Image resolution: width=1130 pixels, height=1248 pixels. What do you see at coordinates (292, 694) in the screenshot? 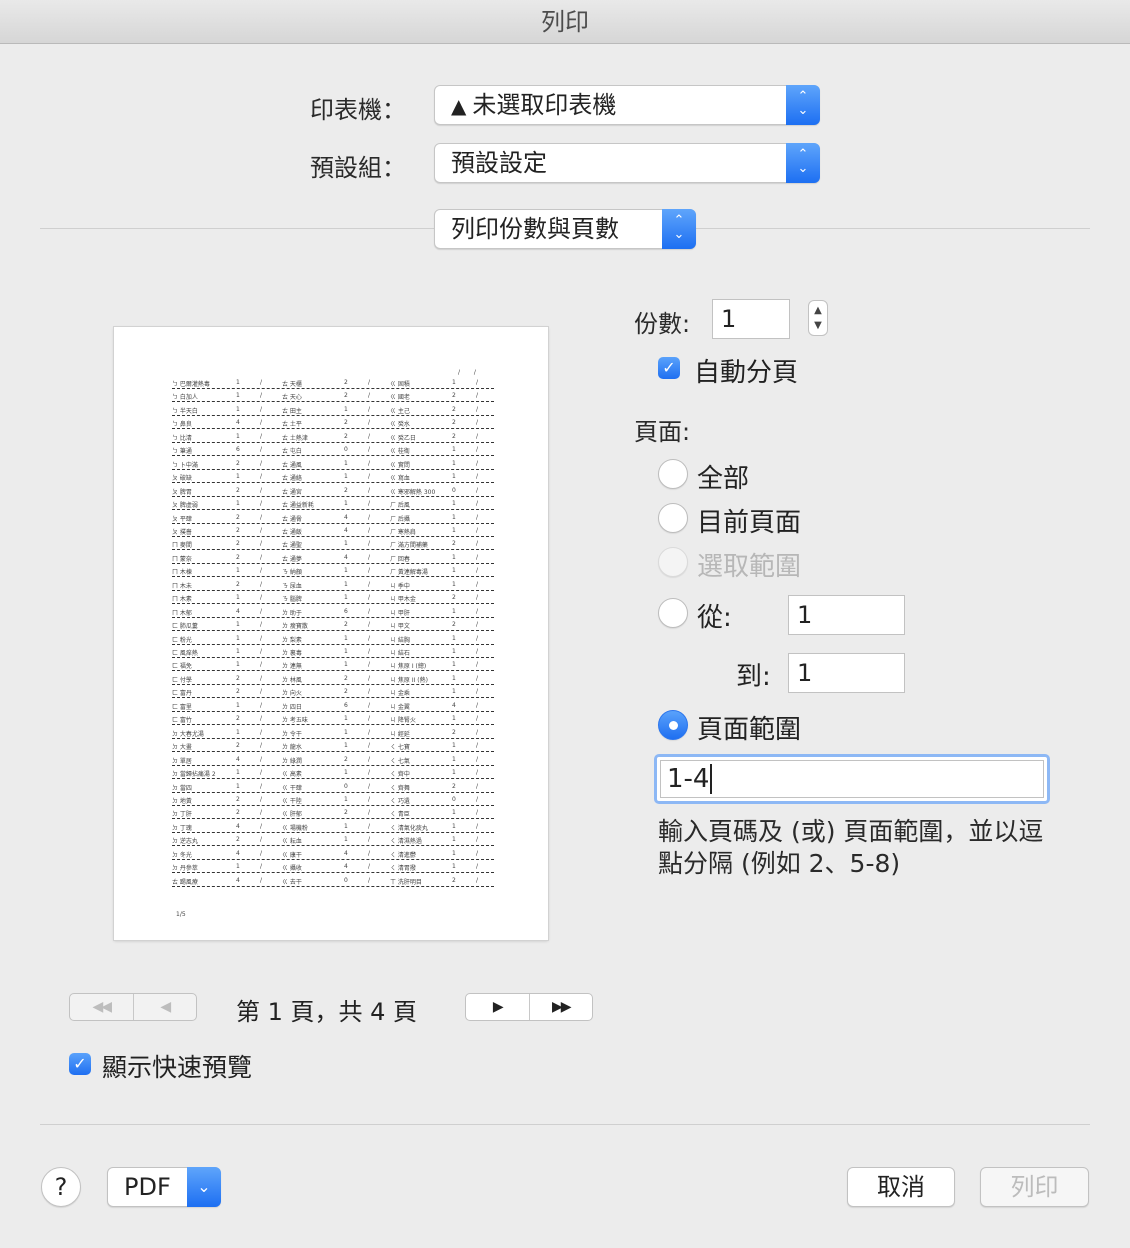
I see `preview-cell: ㄌ 向火` at bounding box center [292, 694].